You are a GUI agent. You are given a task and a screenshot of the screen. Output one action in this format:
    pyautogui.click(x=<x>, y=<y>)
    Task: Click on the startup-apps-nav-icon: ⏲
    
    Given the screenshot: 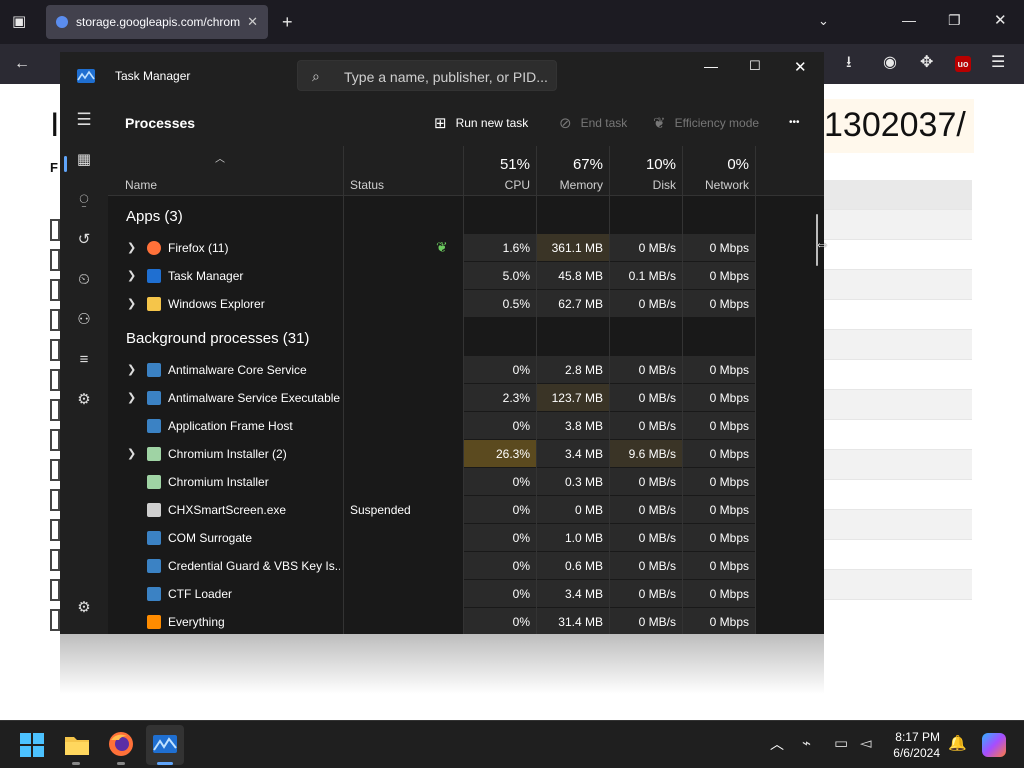 What is the action you would take?
    pyautogui.click(x=84, y=280)
    